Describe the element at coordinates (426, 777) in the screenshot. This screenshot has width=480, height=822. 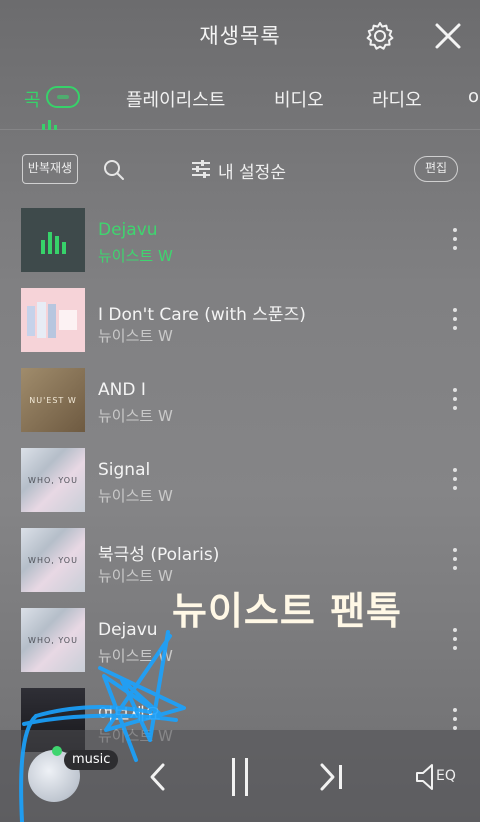
I see `speaker-eq-icon` at that location.